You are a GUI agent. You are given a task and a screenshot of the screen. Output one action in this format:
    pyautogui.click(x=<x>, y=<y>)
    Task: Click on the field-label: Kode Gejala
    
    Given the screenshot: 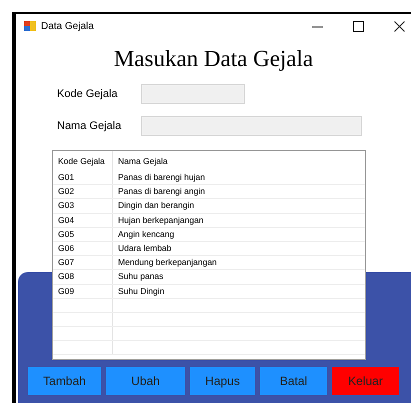 What is the action you would take?
    pyautogui.click(x=88, y=94)
    